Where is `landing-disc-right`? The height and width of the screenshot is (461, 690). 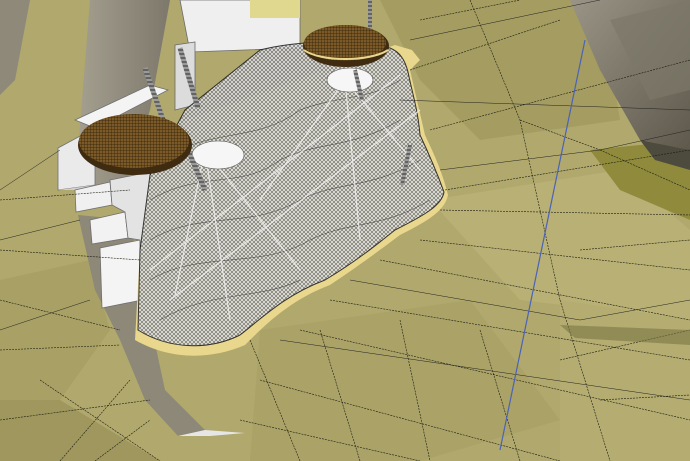
landing-disc-right is located at coordinates (350, 80).